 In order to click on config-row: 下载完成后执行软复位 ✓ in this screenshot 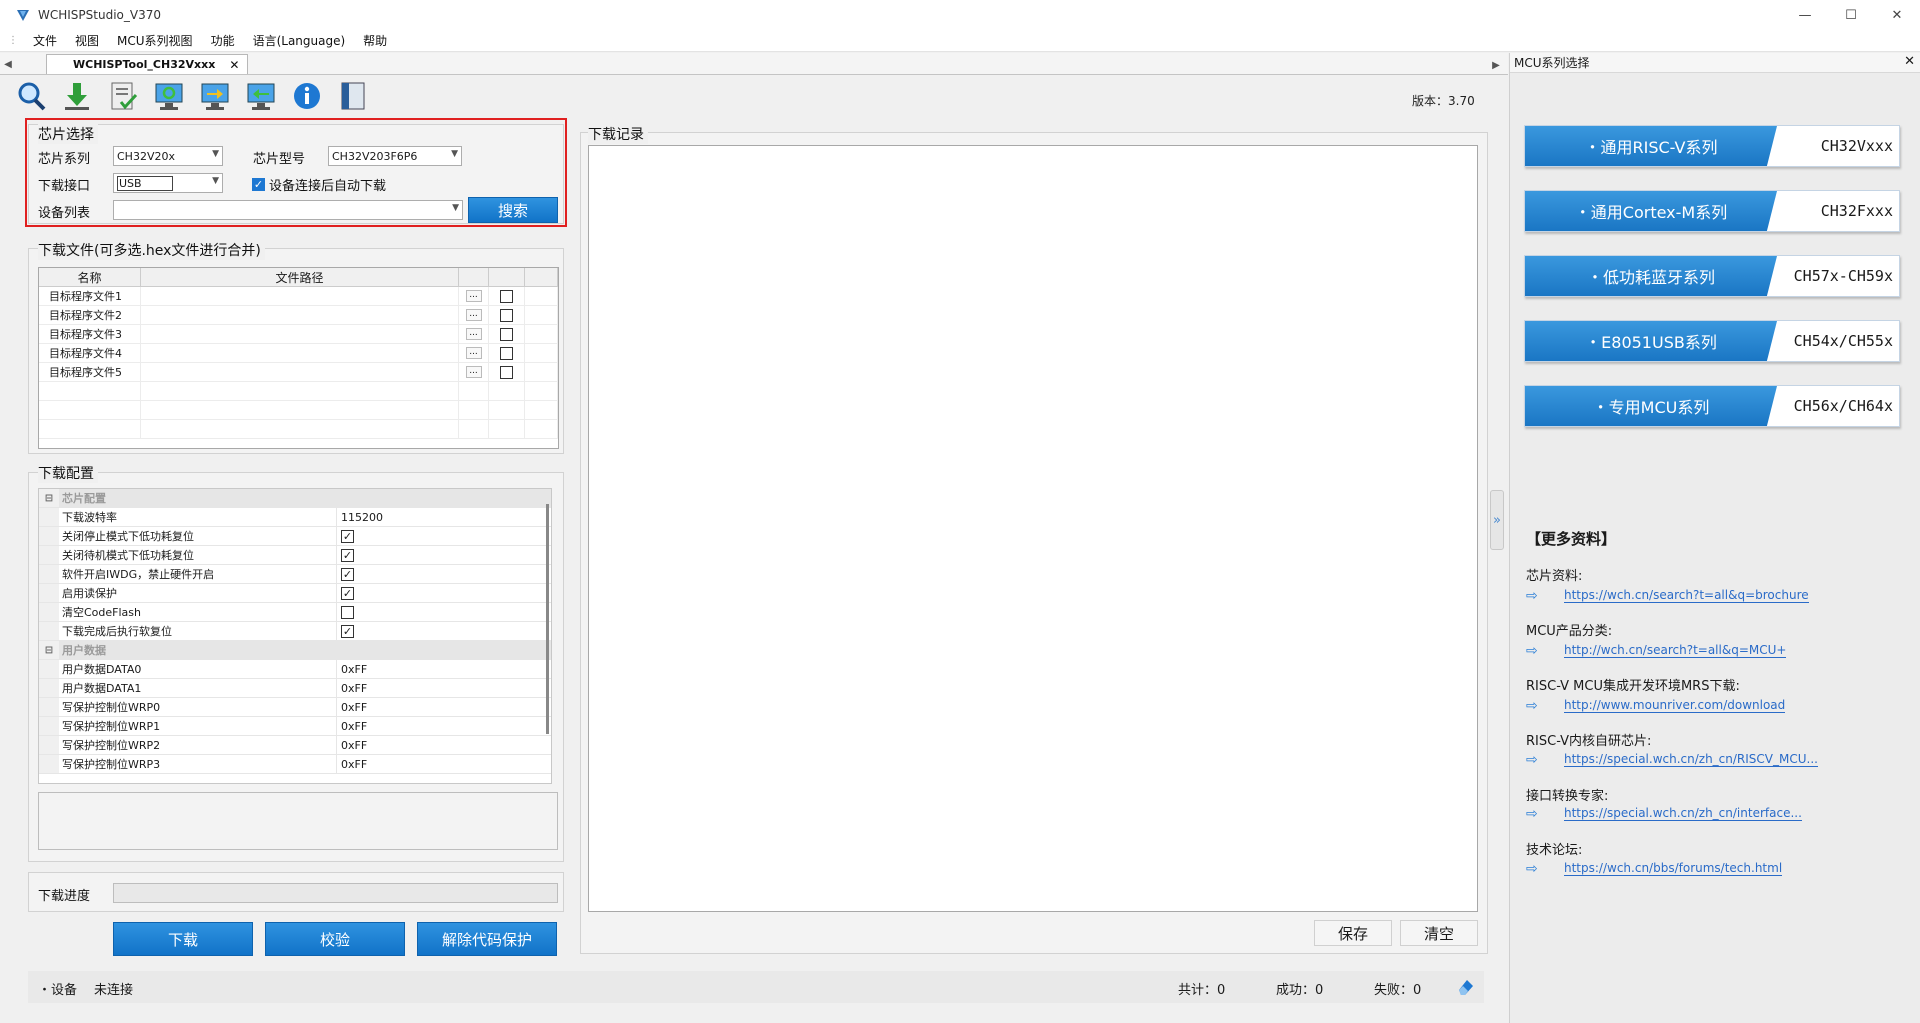, I will do `click(295, 631)`.